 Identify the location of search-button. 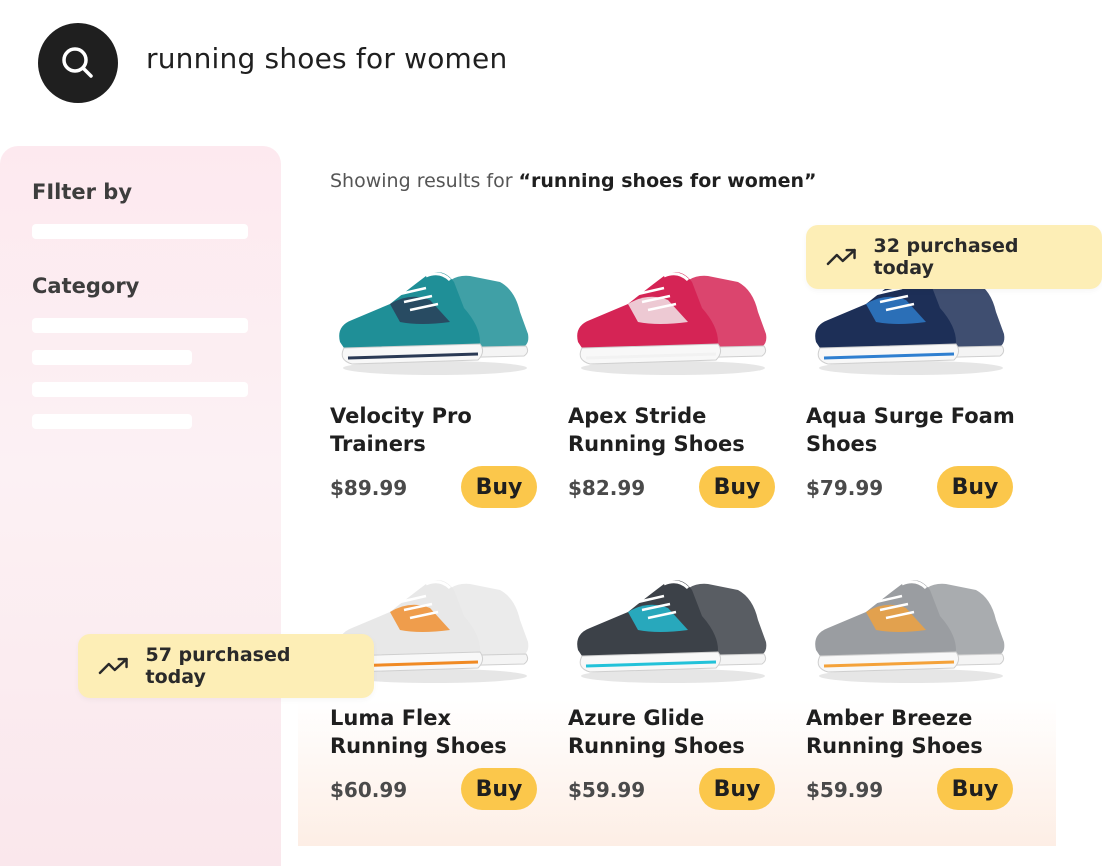
(78, 63).